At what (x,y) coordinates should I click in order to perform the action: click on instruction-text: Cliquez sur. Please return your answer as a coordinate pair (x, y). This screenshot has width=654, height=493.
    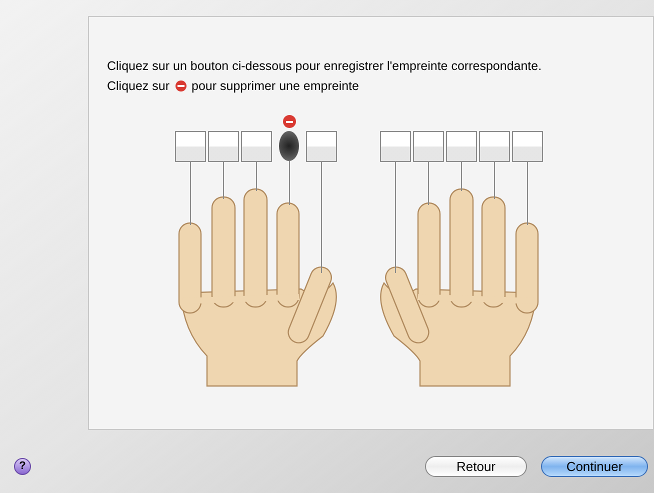
    Looking at the image, I should click on (138, 86).